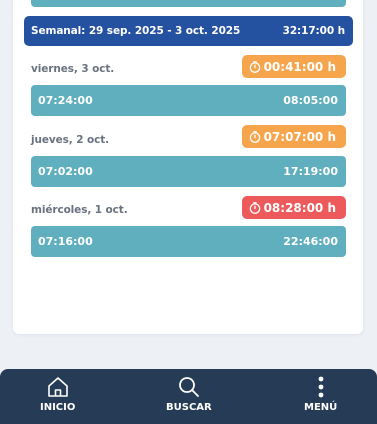  I want to click on day-label: miércoles, 1 oct., so click(79, 210).